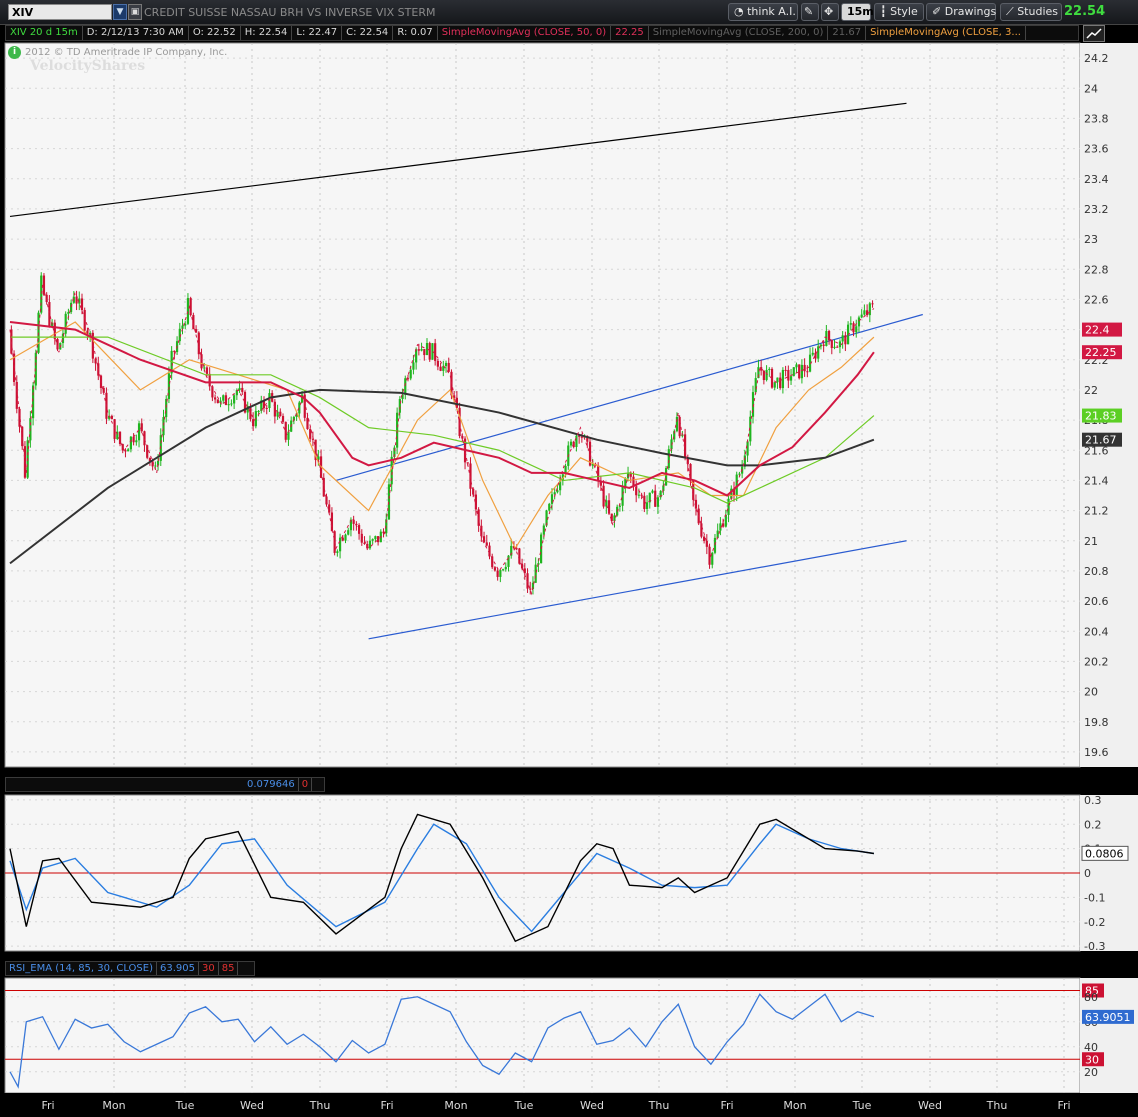 This screenshot has height=1117, width=1138. What do you see at coordinates (229, 968) in the screenshot?
I see `rsi-high-level: 85` at bounding box center [229, 968].